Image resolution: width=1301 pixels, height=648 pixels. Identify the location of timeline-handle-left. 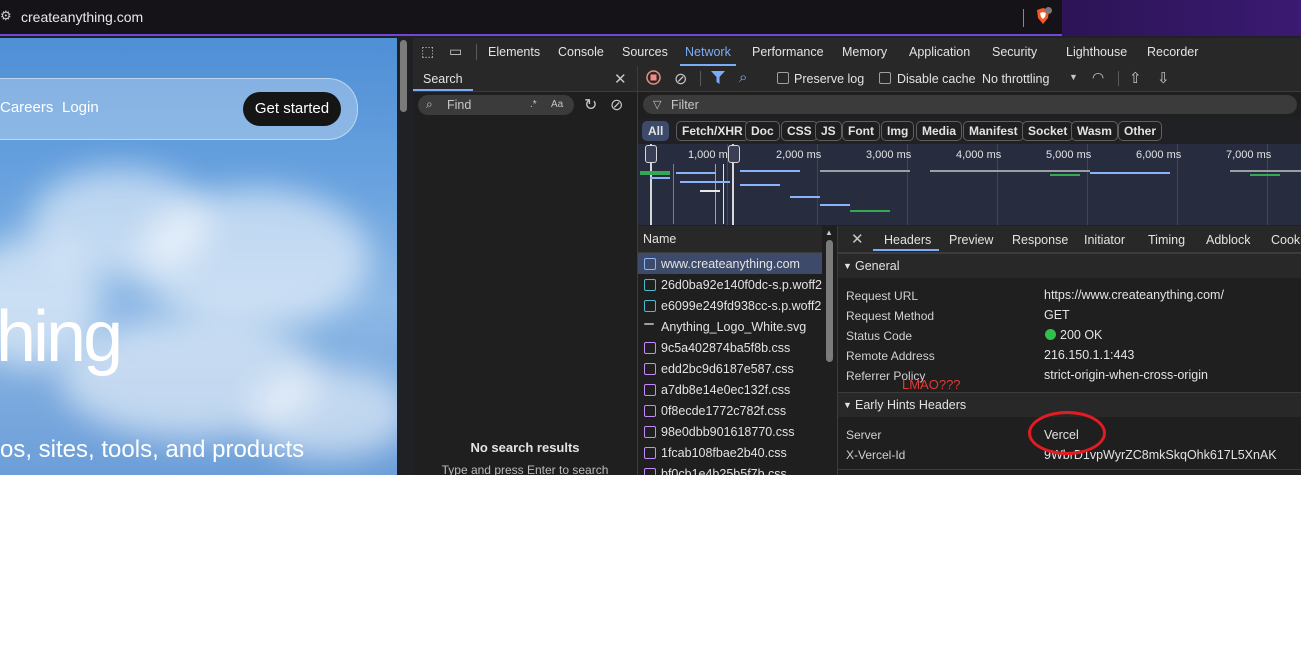
(651, 154).